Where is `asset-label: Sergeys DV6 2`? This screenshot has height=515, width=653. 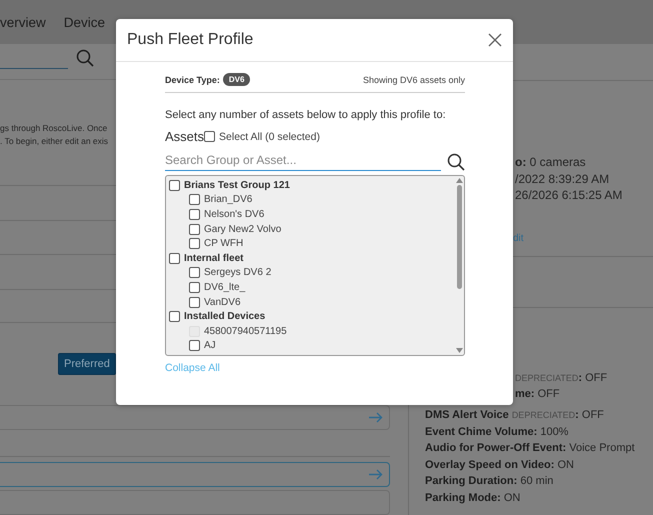
asset-label: Sergeys DV6 2 is located at coordinates (238, 272).